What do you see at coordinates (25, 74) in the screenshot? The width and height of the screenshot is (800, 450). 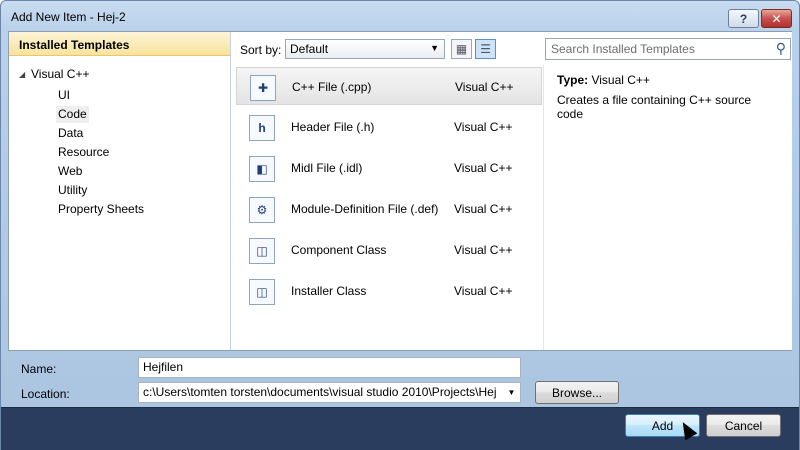 I see `expand-arrow-icon: ◢` at bounding box center [25, 74].